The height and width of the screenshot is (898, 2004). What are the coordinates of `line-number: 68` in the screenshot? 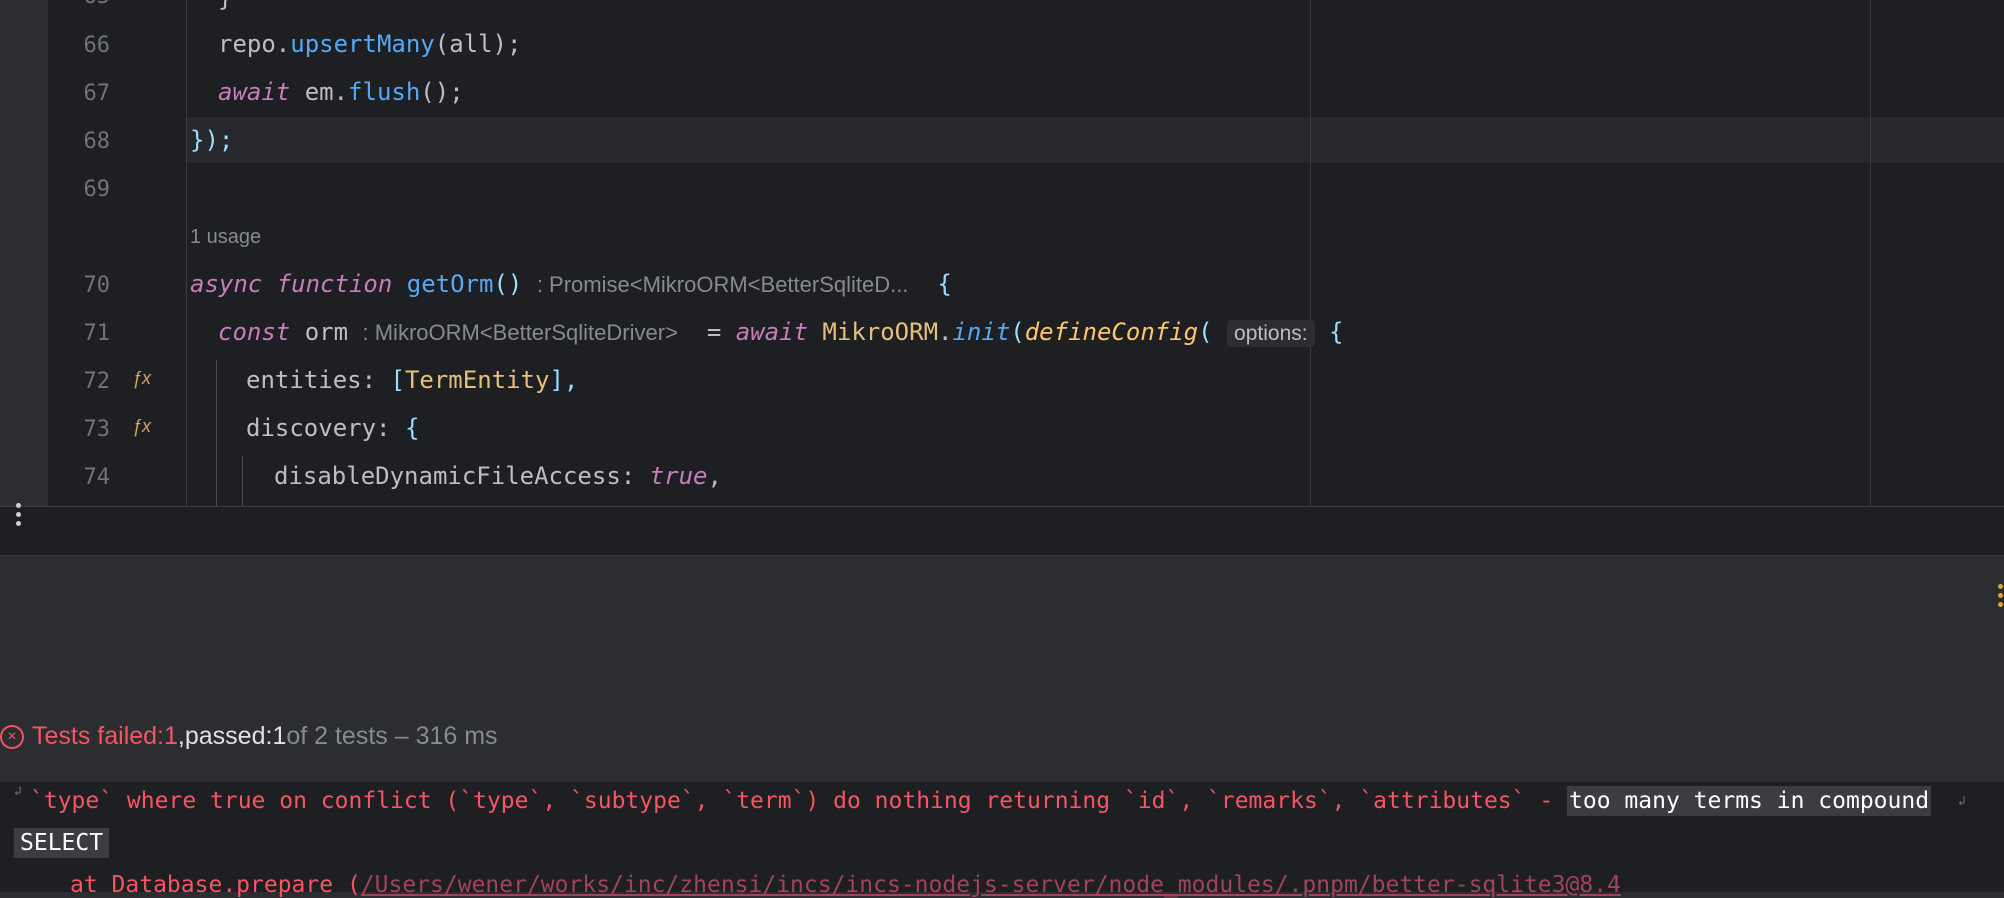 It's located at (97, 141).